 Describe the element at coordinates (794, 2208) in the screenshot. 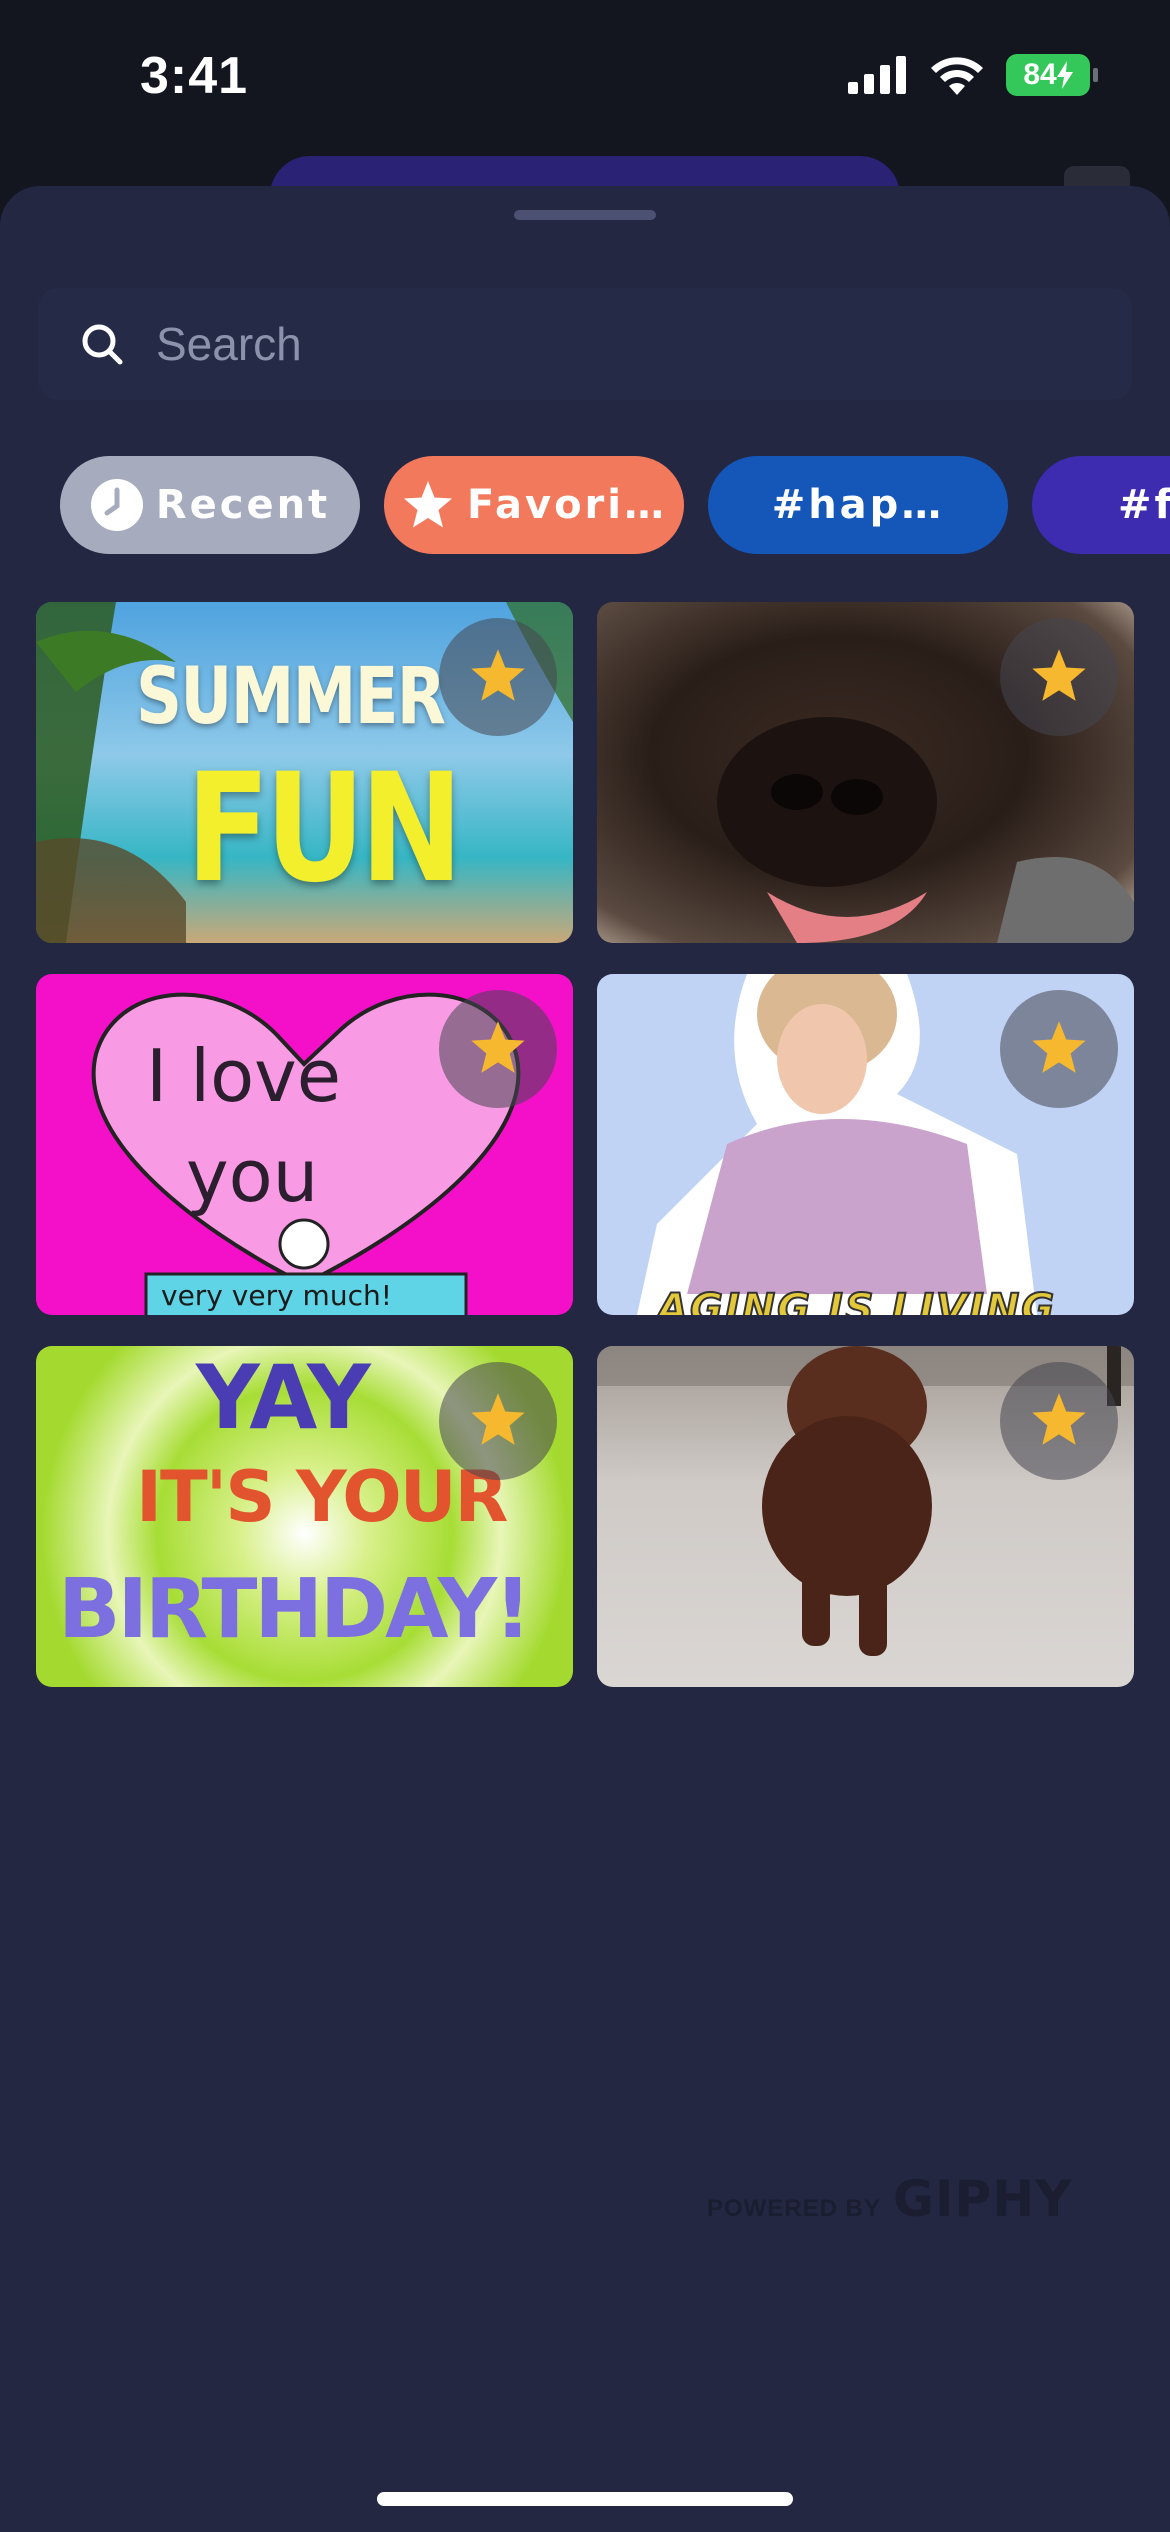

I see `powered-by-label: POWERED BY` at that location.